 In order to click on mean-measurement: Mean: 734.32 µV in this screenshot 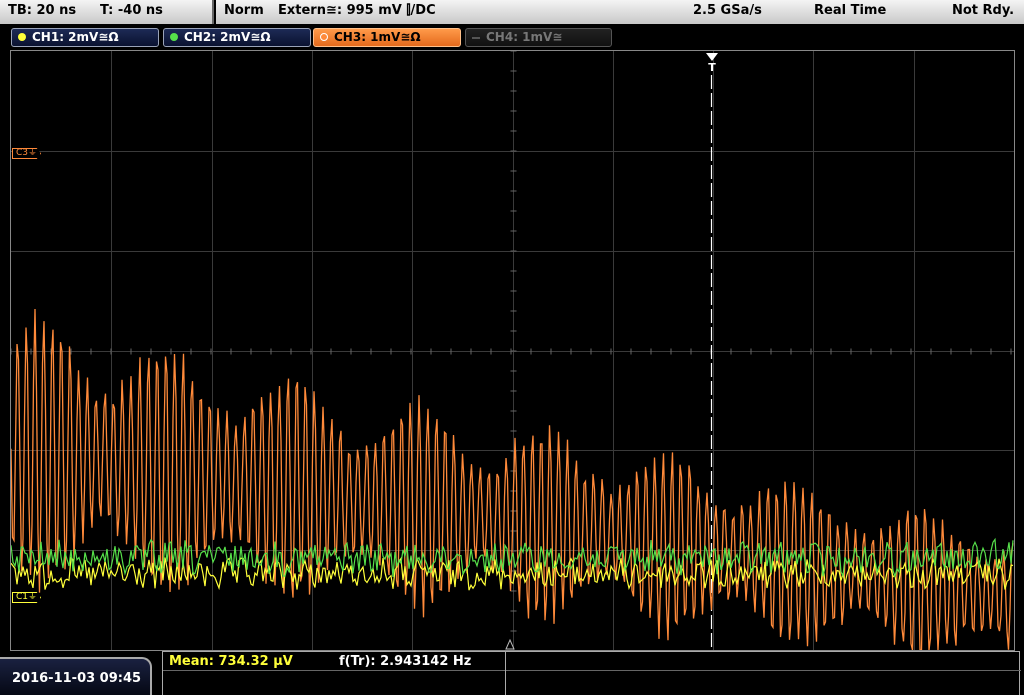, I will do `click(231, 661)`.